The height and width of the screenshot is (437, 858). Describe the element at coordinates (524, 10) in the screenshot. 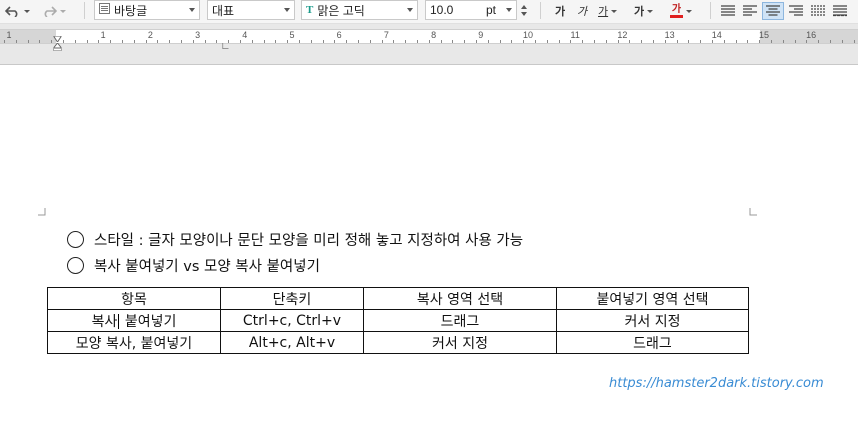

I see `font-size-stepper` at that location.